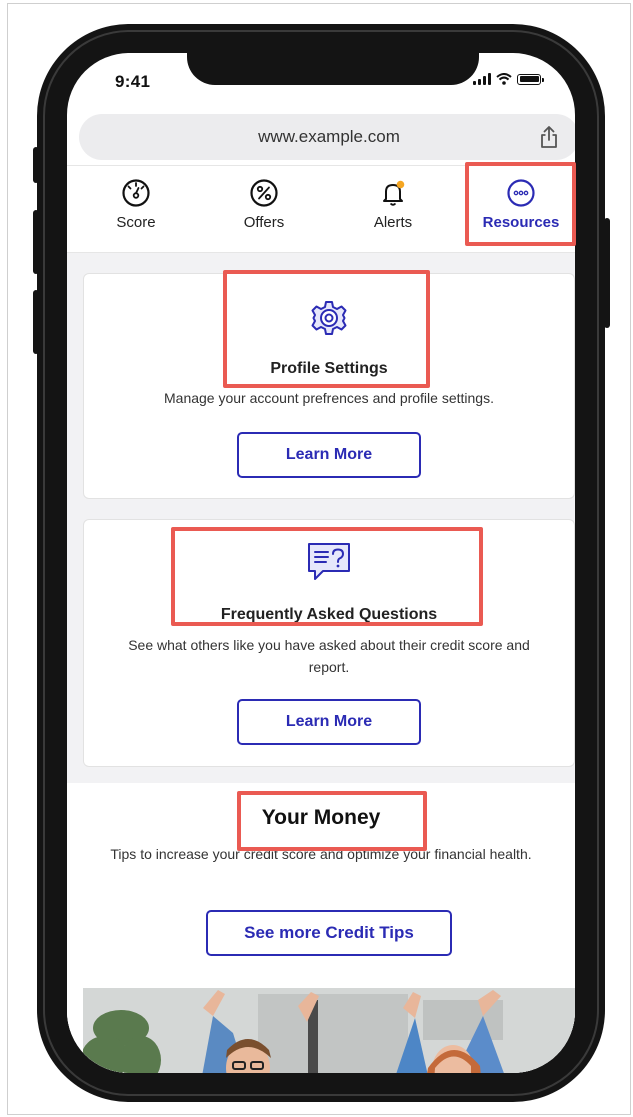 The width and height of the screenshot is (633, 1117). What do you see at coordinates (394, 193) in the screenshot?
I see `bell-icon` at bounding box center [394, 193].